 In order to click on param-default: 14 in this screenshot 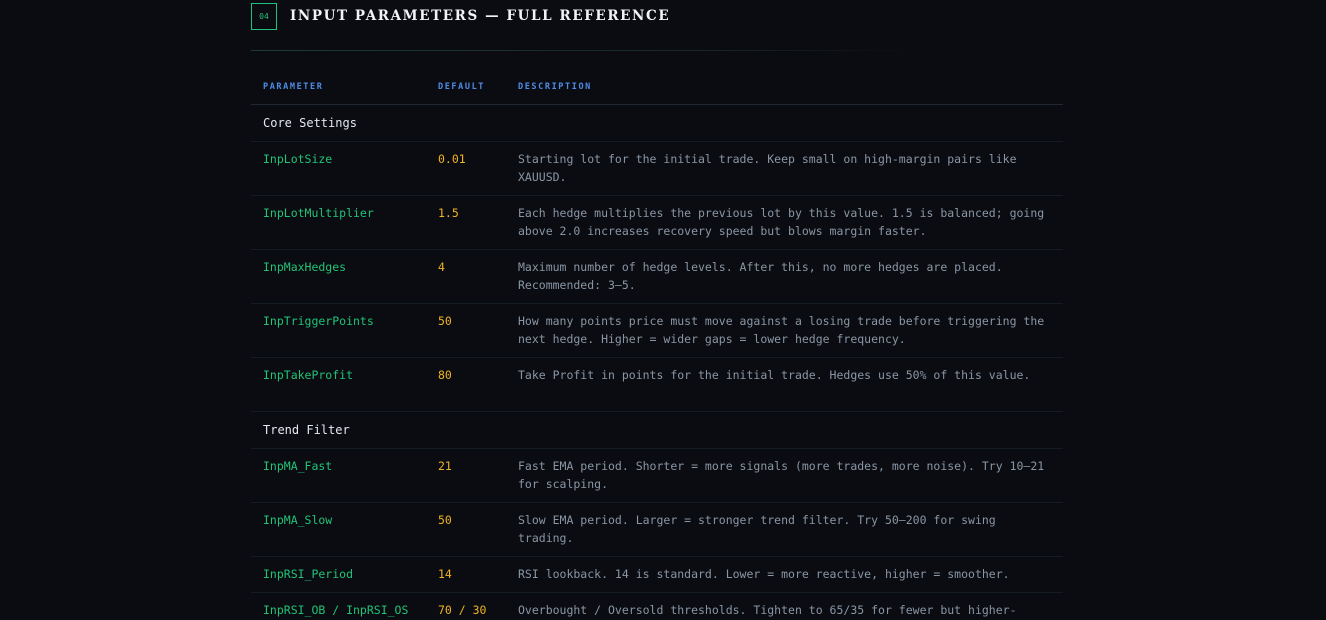, I will do `click(478, 574)`.